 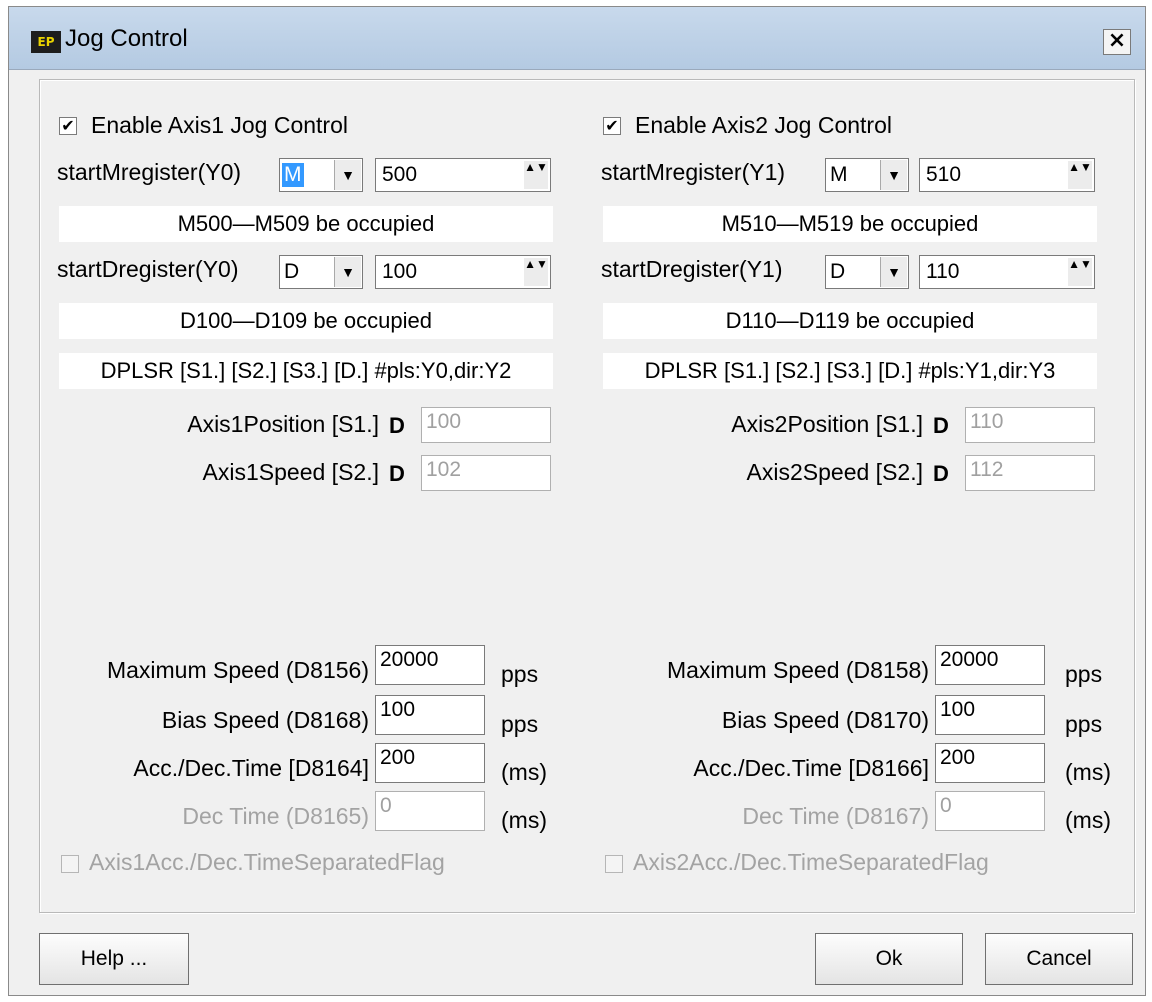 What do you see at coordinates (283, 424) in the screenshot?
I see `axis1-position-label: Axis1Position [S1.]` at bounding box center [283, 424].